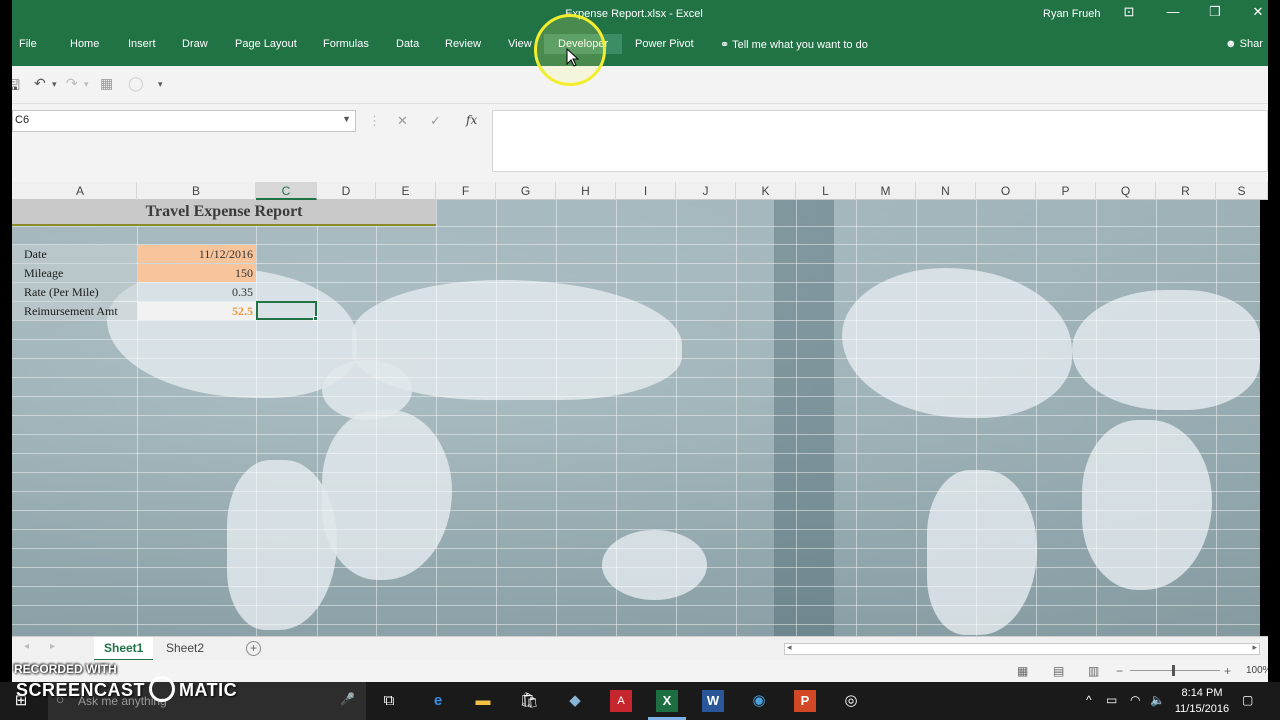  I want to click on undo-icon: ↶, so click(40, 83).